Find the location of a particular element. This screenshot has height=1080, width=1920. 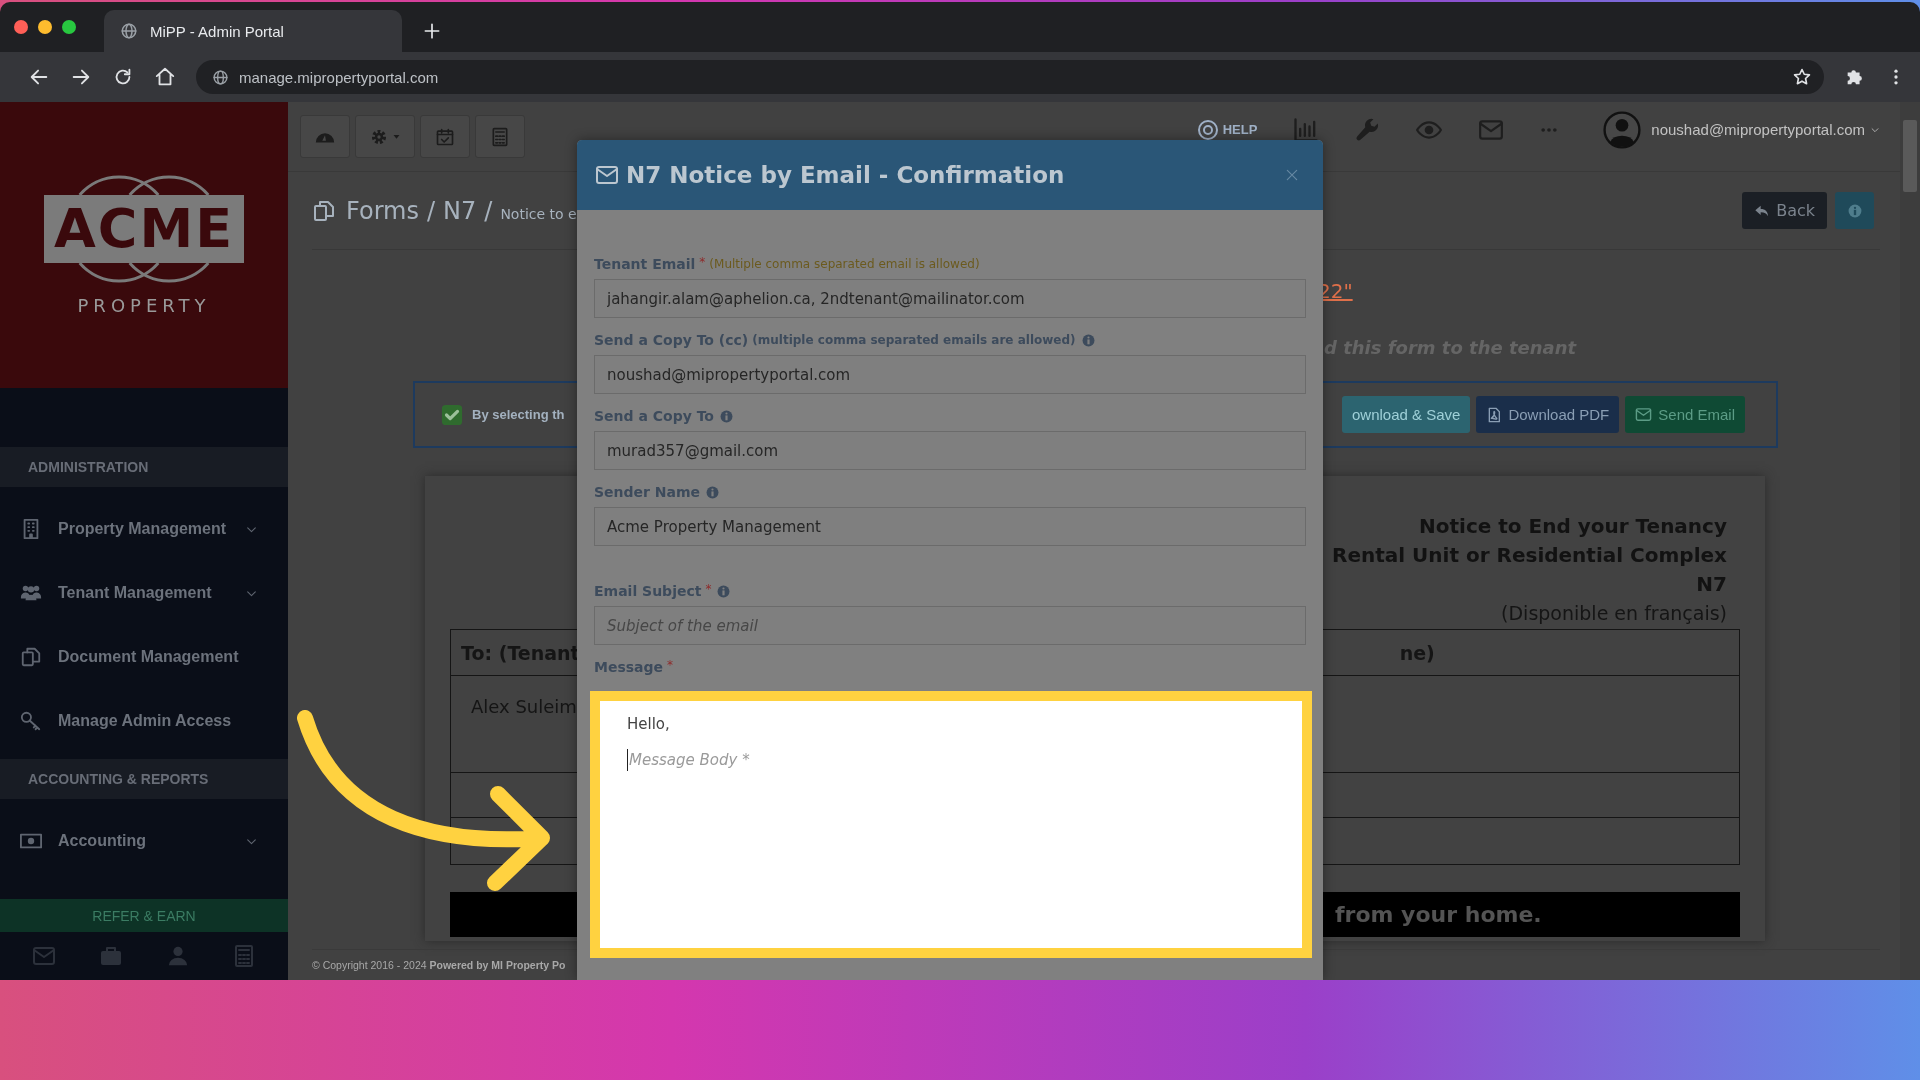

window-minimize-button is located at coordinates (45, 27).